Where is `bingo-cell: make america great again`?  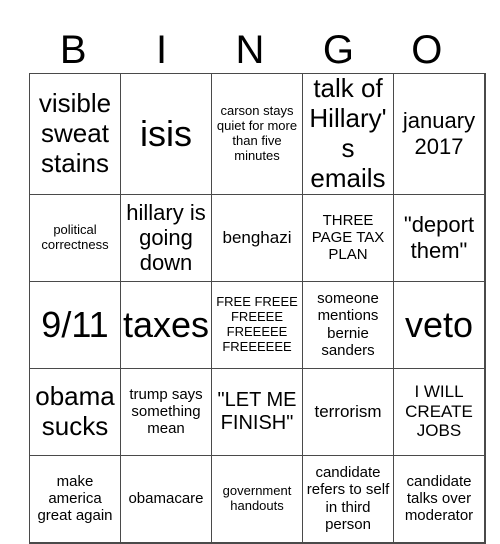 bingo-cell: make america great again is located at coordinates (75, 499).